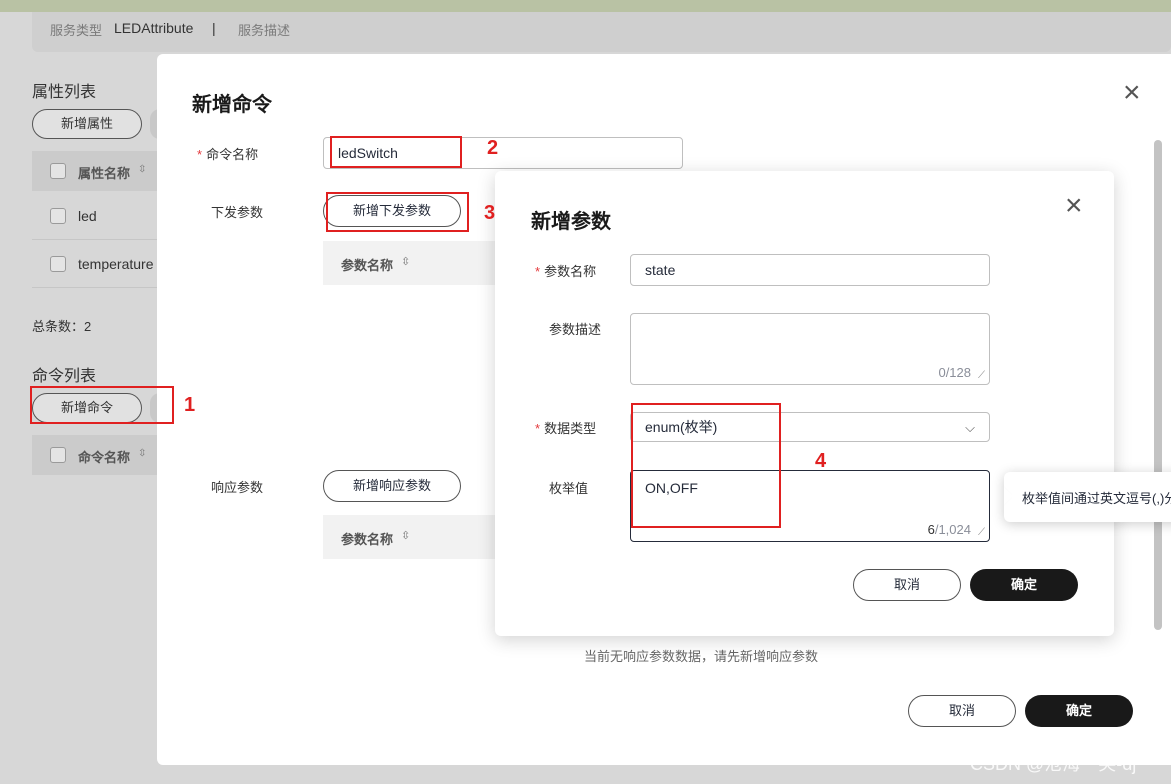  Describe the element at coordinates (970, 427) in the screenshot. I see `chevron-down-icon: ⌵` at that location.